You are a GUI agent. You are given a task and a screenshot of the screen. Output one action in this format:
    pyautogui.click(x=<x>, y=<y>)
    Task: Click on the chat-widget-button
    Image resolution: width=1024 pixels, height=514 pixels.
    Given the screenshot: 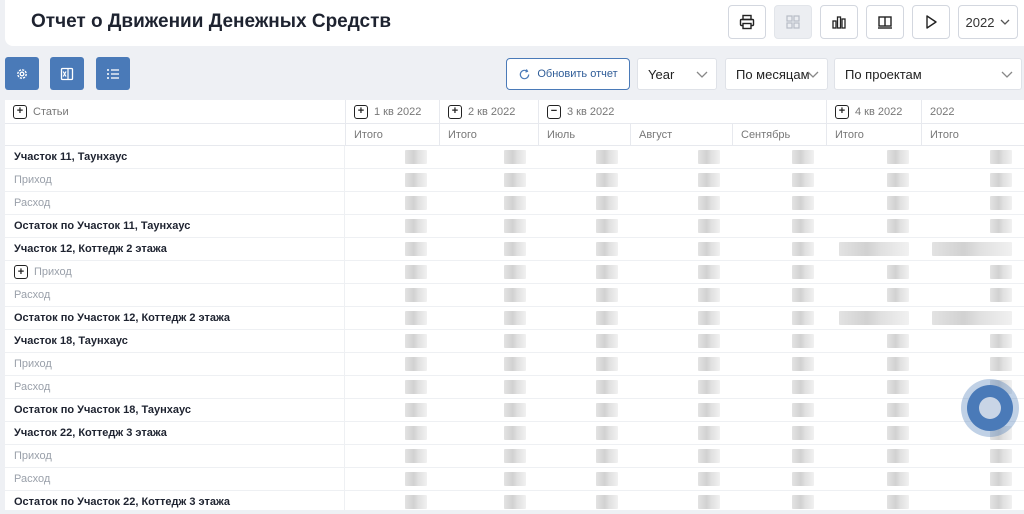 What is the action you would take?
    pyautogui.click(x=990, y=408)
    